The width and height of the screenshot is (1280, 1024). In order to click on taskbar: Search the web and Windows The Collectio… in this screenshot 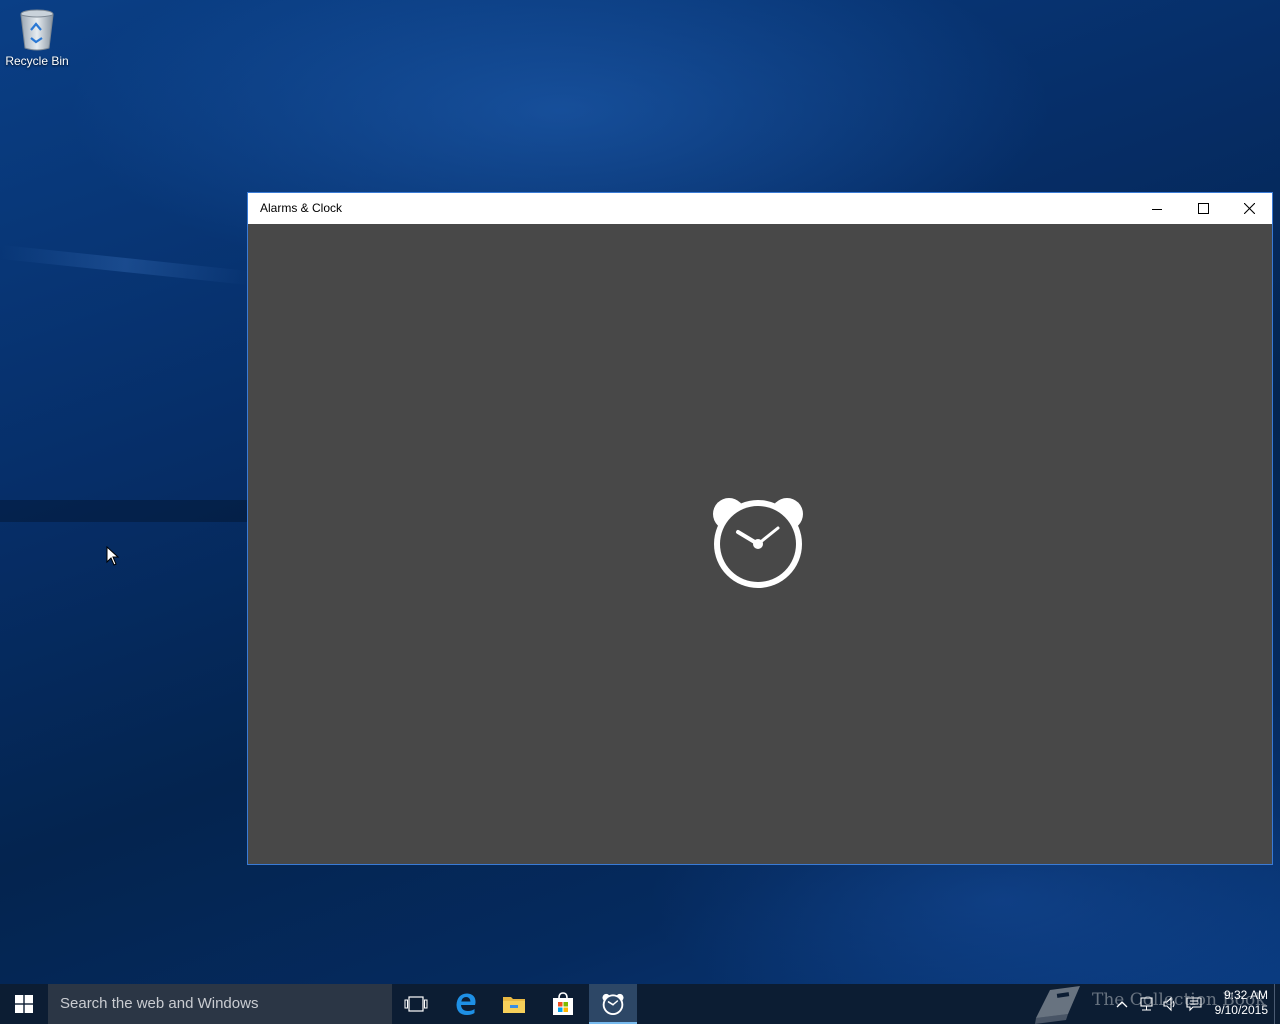, I will do `click(640, 1004)`.